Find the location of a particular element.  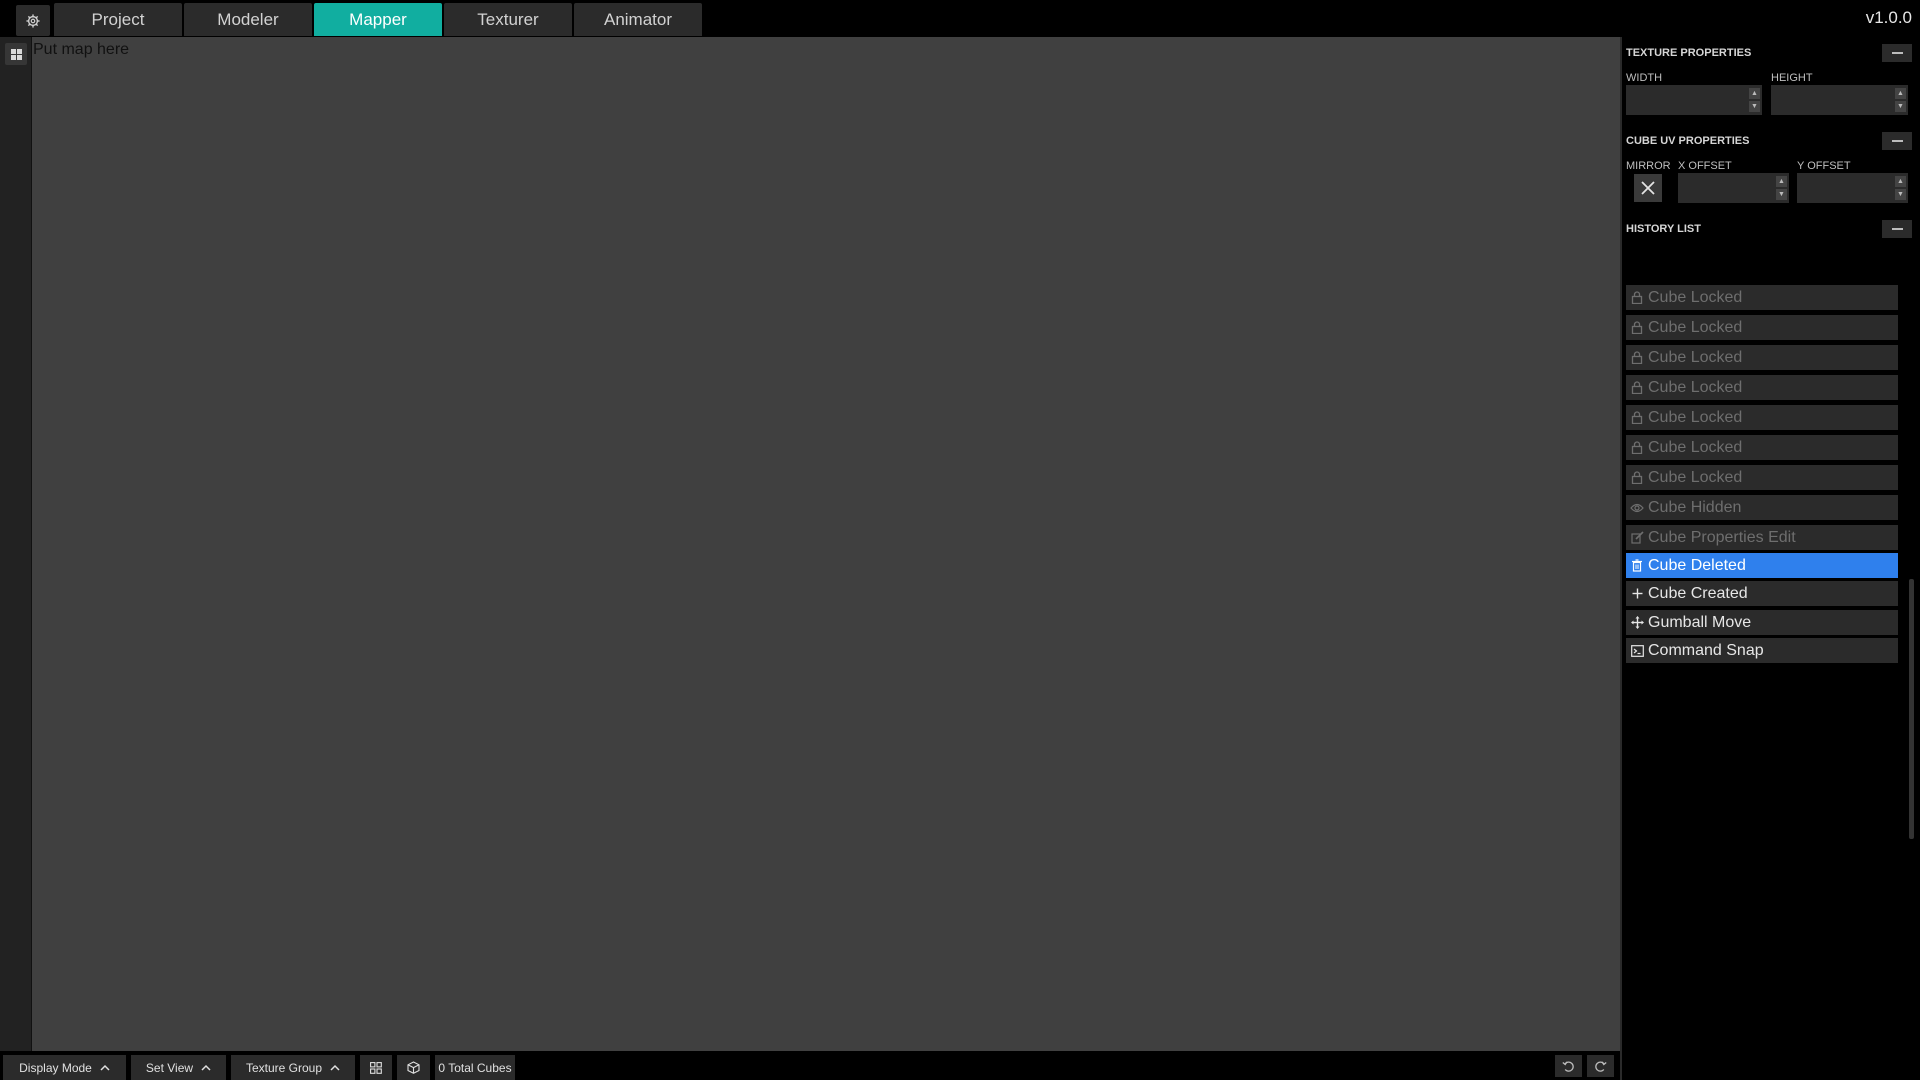

history-scrollbar is located at coordinates (1911, 709).